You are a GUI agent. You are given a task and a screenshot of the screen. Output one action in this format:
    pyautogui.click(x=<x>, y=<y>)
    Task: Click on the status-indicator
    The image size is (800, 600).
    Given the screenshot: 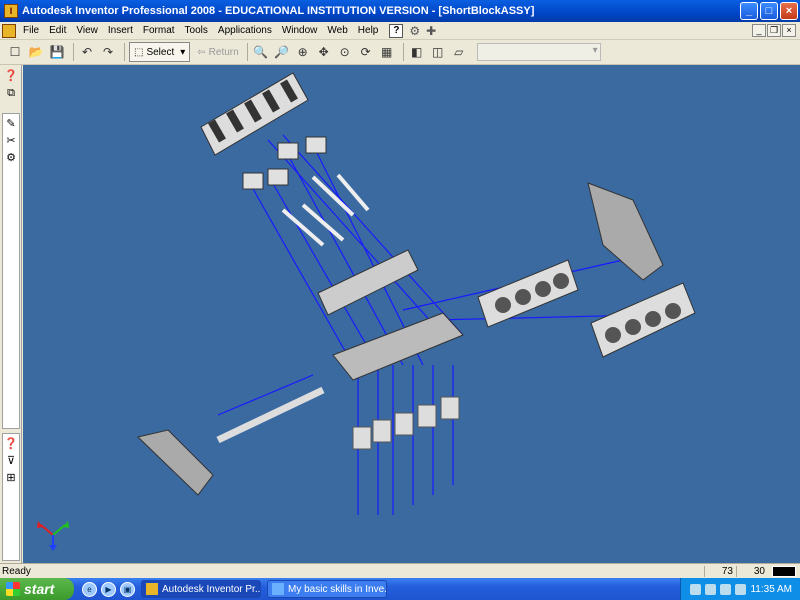 What is the action you would take?
    pyautogui.click(x=784, y=571)
    